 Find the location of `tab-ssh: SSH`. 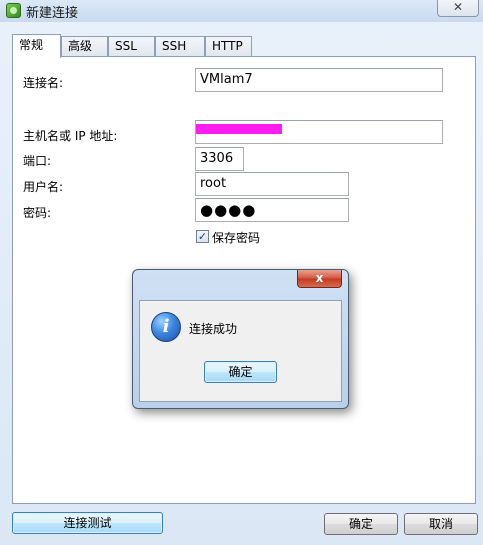

tab-ssh: SSH is located at coordinates (180, 46).